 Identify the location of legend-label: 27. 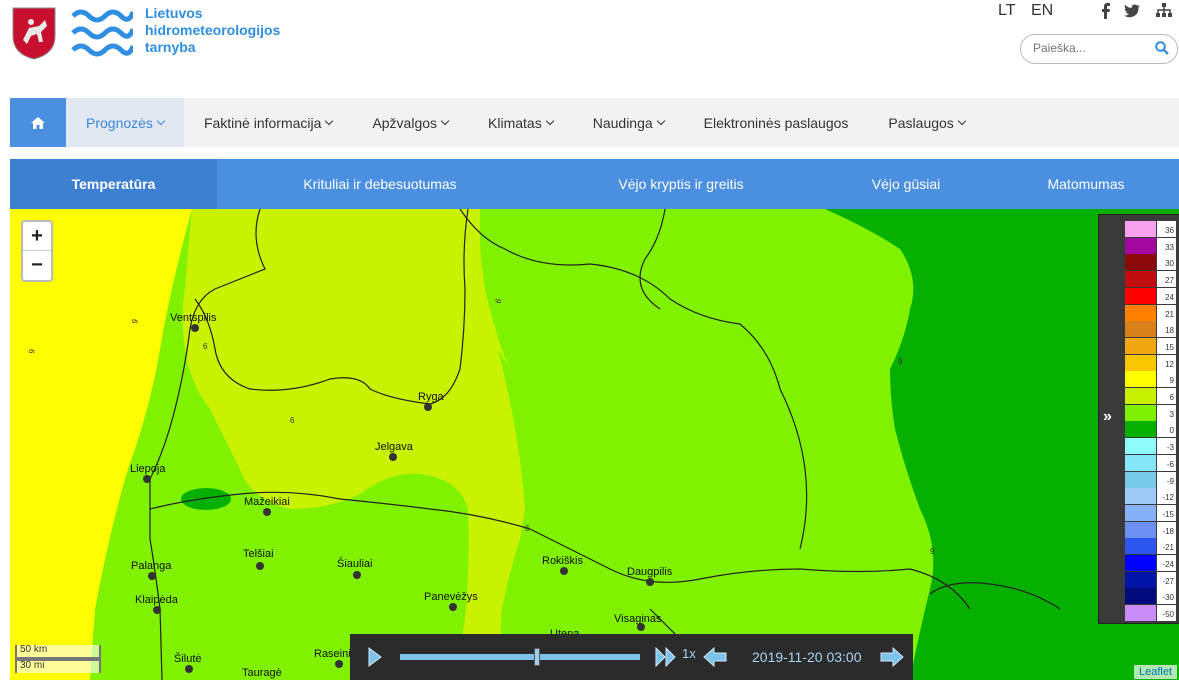
(1166, 279).